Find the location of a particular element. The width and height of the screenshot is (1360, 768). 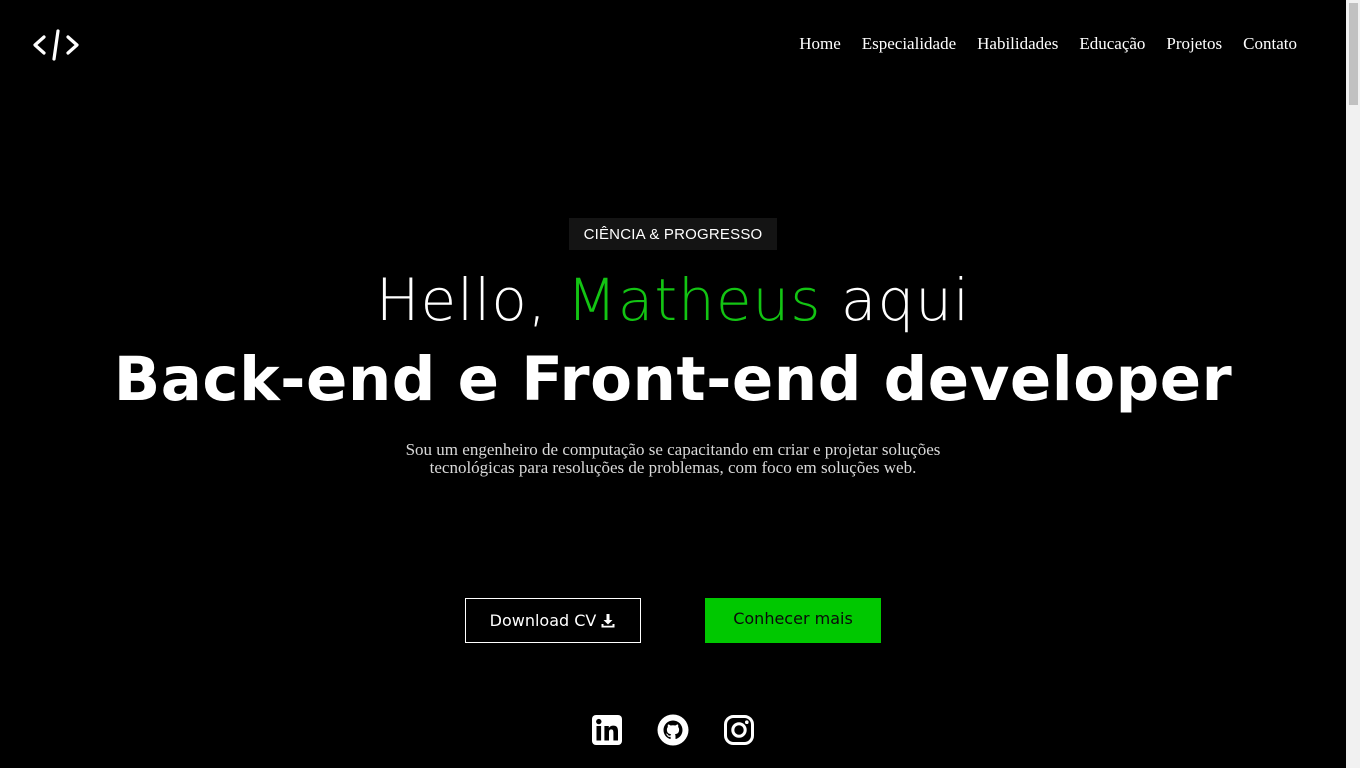

greeting-name: Matheus is located at coordinates (694, 300).